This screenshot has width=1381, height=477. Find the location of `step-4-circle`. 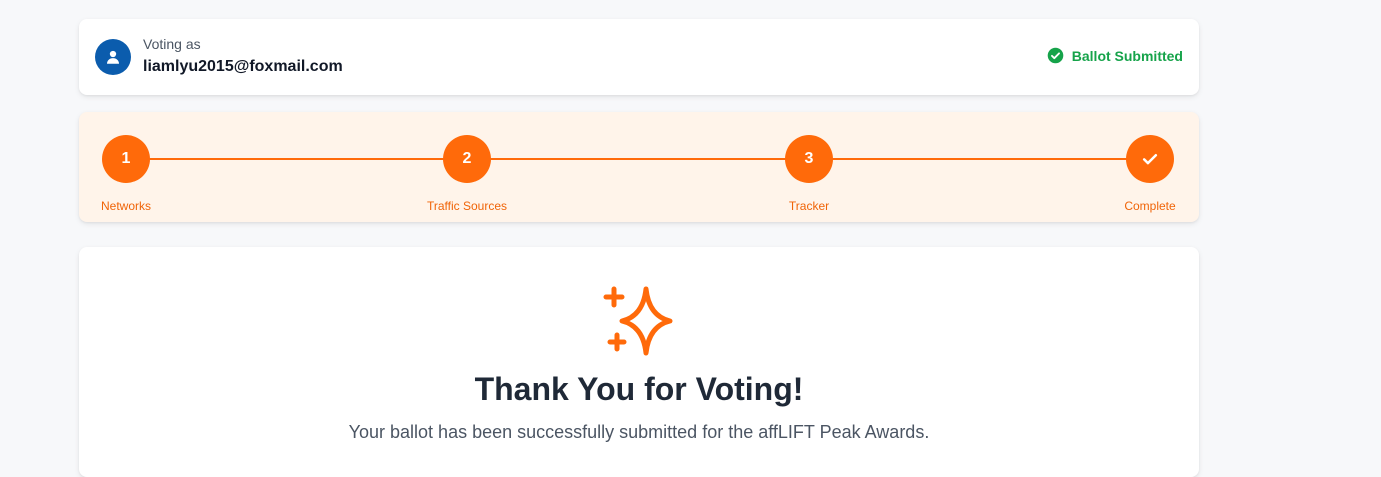

step-4-circle is located at coordinates (1150, 159).